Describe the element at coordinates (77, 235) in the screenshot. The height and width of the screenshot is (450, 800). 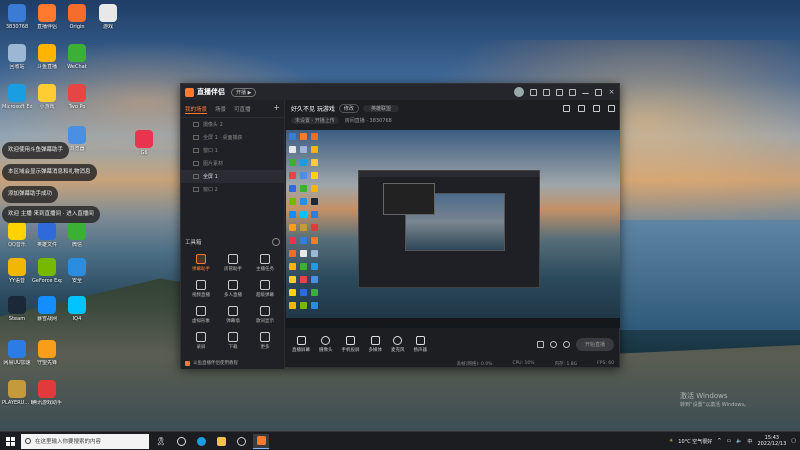
I see `desktop-icon: 微信` at that location.